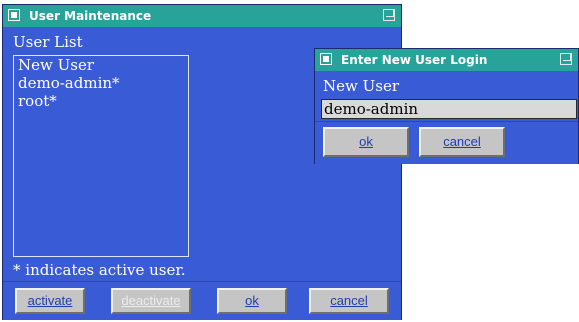 The height and width of the screenshot is (322, 579). Describe the element at coordinates (101, 101) in the screenshot. I see `list-item: root*` at that location.